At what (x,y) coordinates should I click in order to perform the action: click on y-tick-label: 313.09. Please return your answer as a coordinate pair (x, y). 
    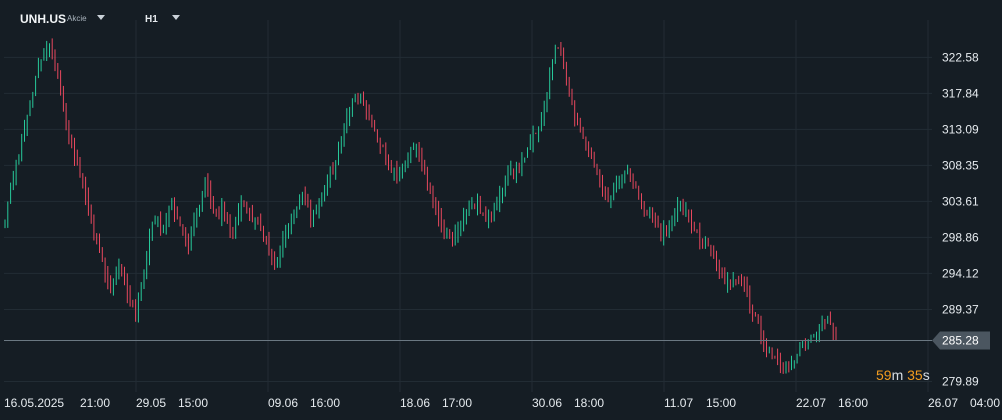
    Looking at the image, I should click on (960, 129).